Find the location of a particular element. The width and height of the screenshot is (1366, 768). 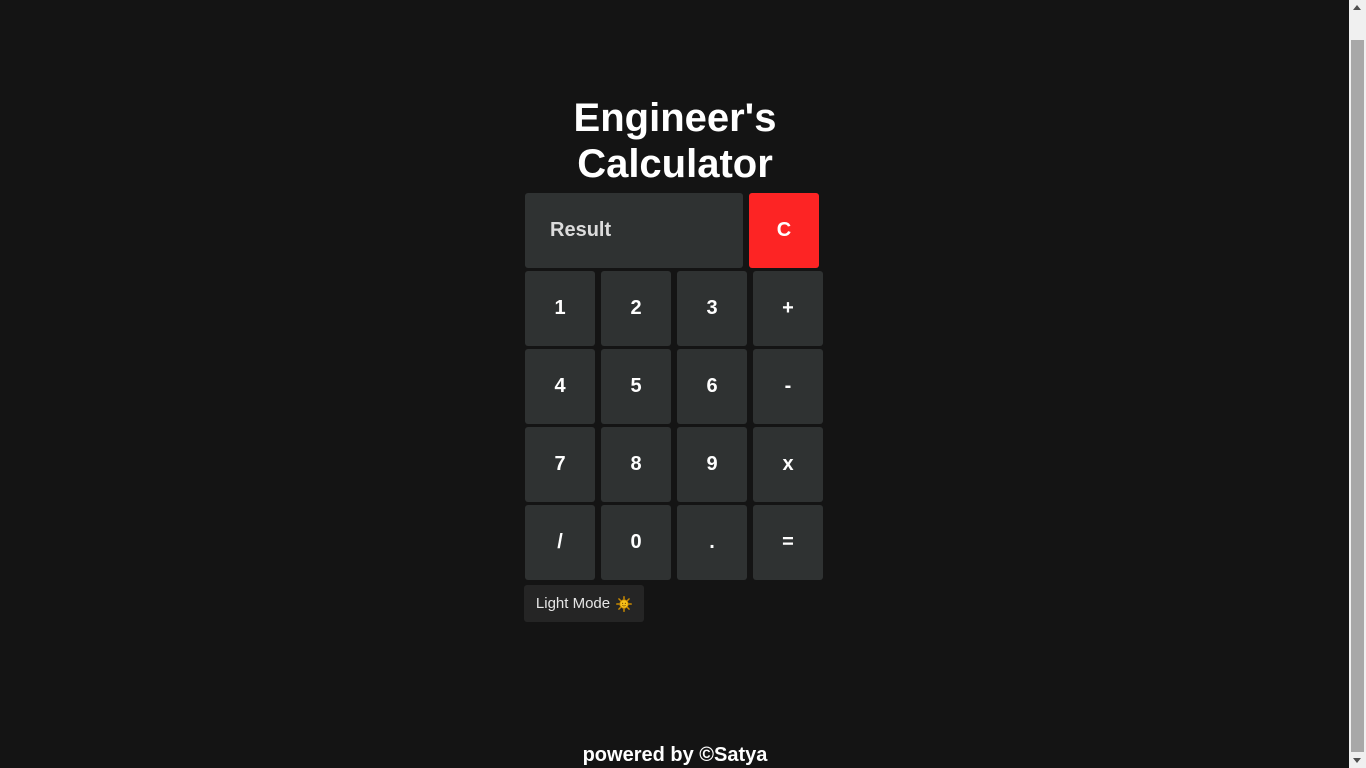

scroll-down-icon is located at coordinates (1357, 760).